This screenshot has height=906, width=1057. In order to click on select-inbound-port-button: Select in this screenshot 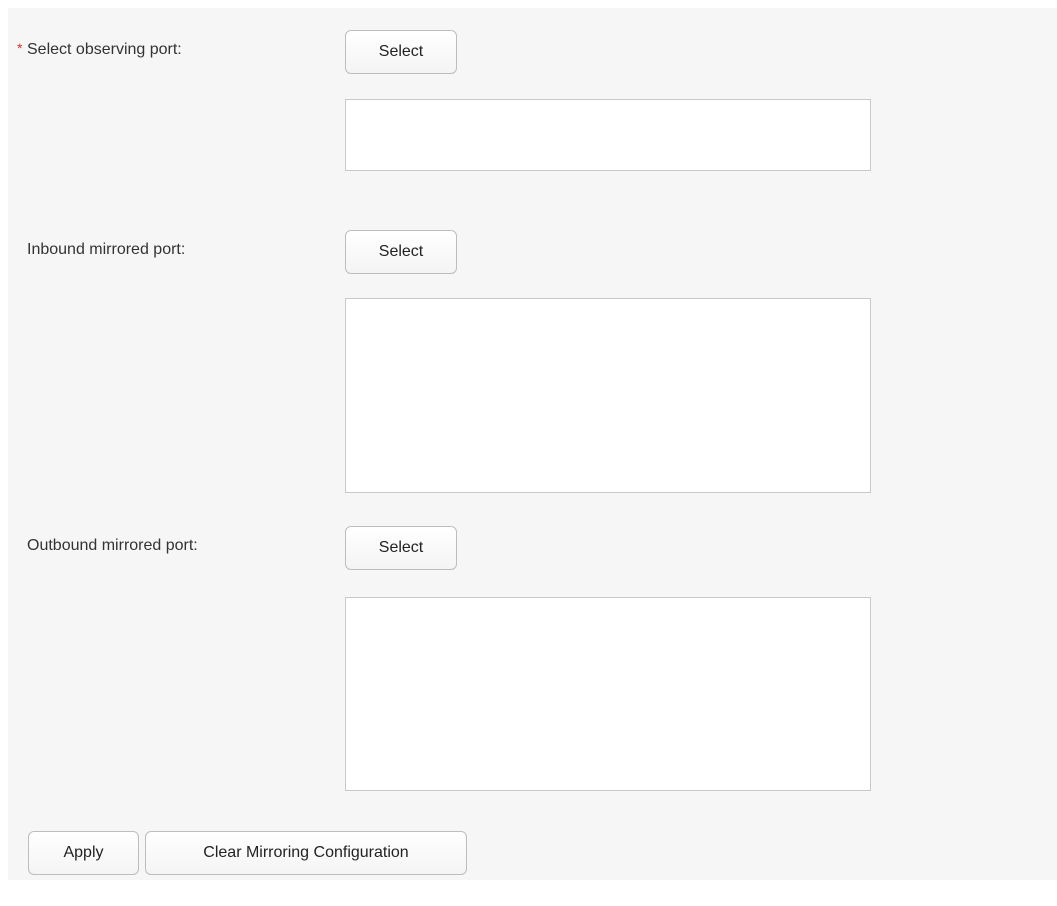, I will do `click(401, 252)`.